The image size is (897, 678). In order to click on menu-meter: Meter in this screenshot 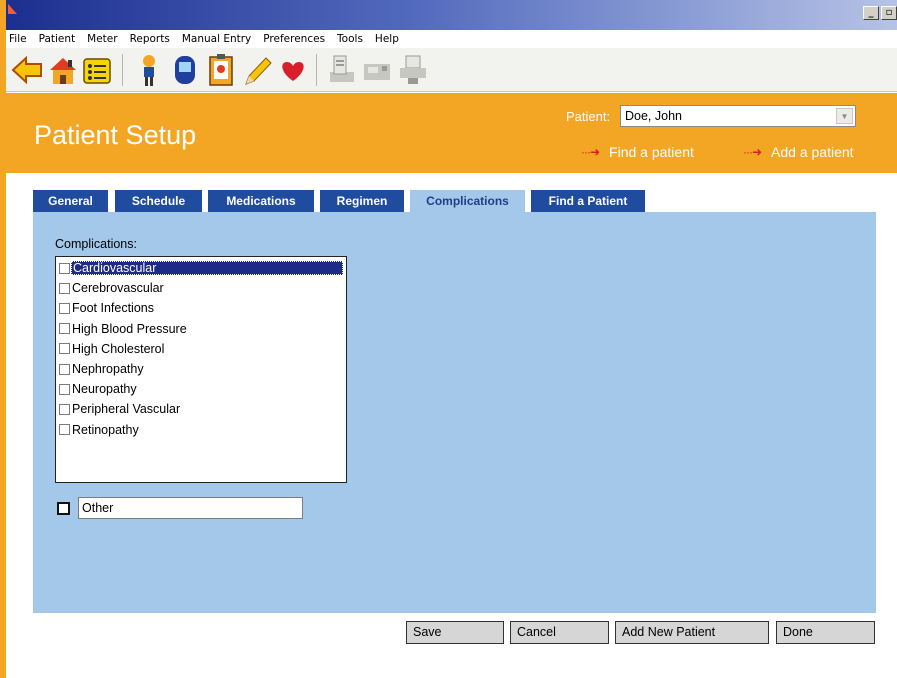, I will do `click(102, 39)`.